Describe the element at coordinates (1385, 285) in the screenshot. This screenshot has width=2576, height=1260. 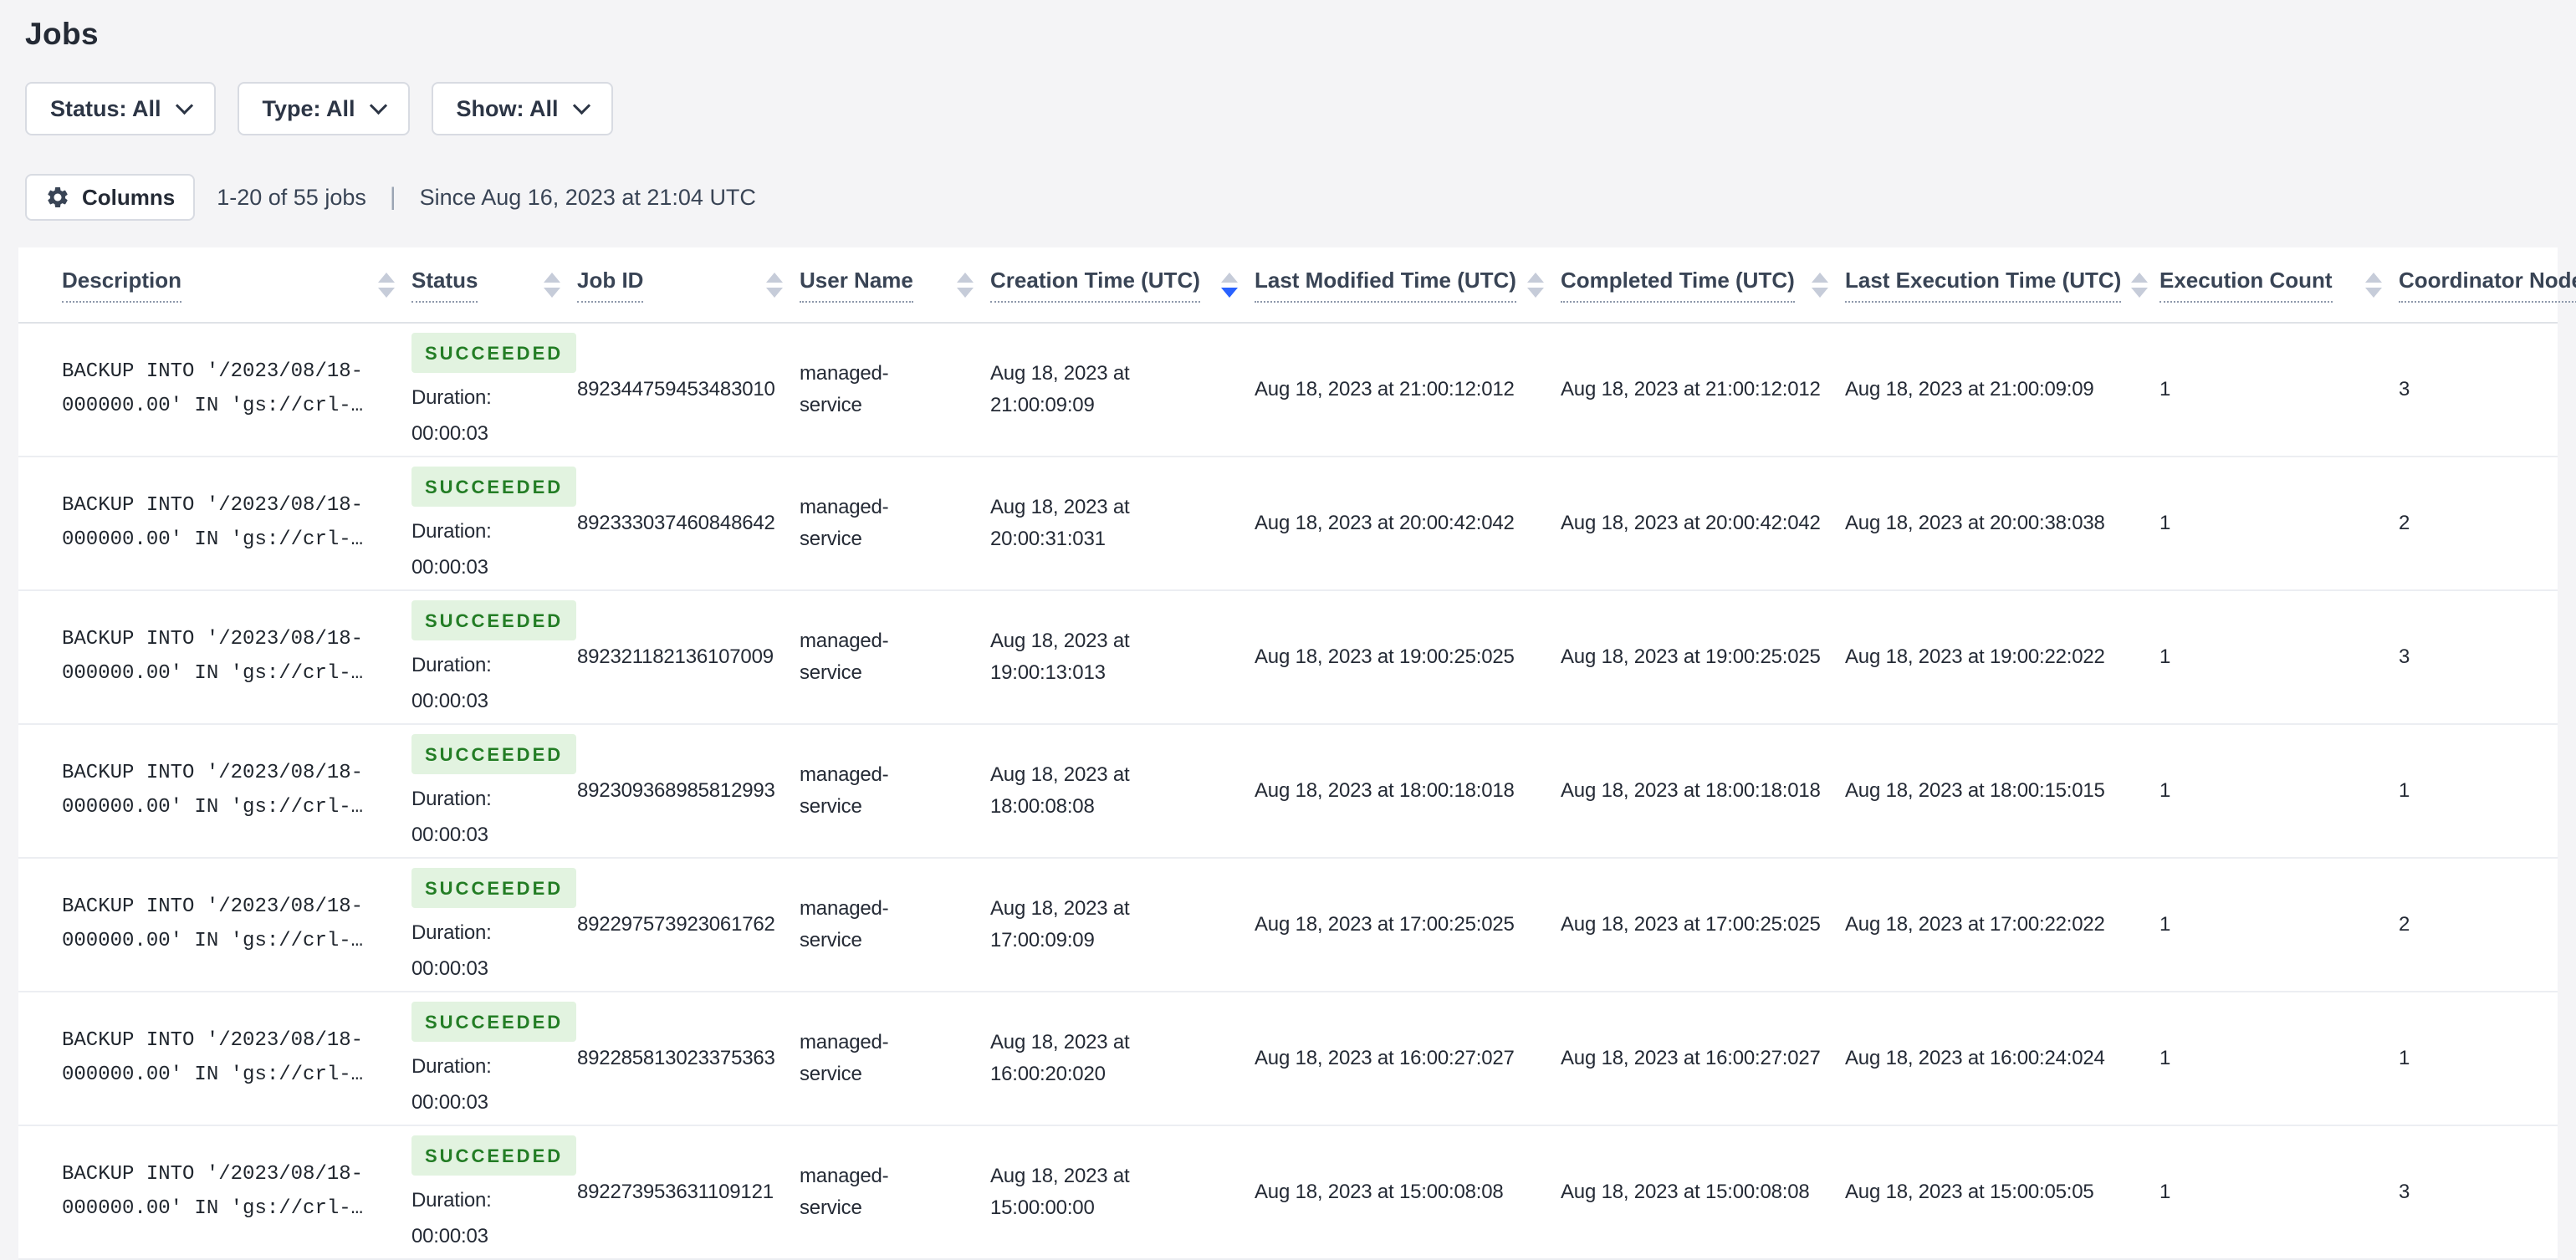
I see `column-header-label: Last Modified Time (UTC)` at that location.